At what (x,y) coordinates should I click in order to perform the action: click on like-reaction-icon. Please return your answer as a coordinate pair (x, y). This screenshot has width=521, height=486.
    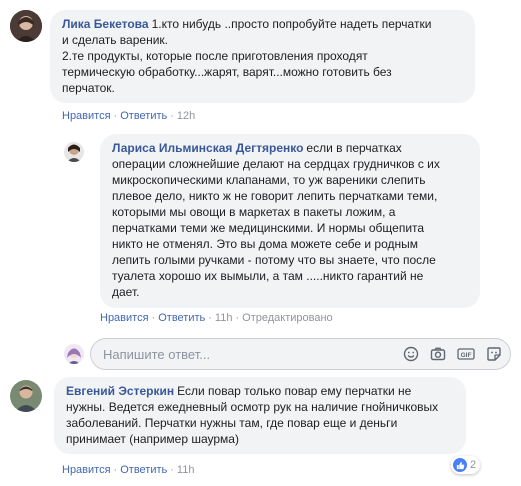
    Looking at the image, I should click on (460, 465).